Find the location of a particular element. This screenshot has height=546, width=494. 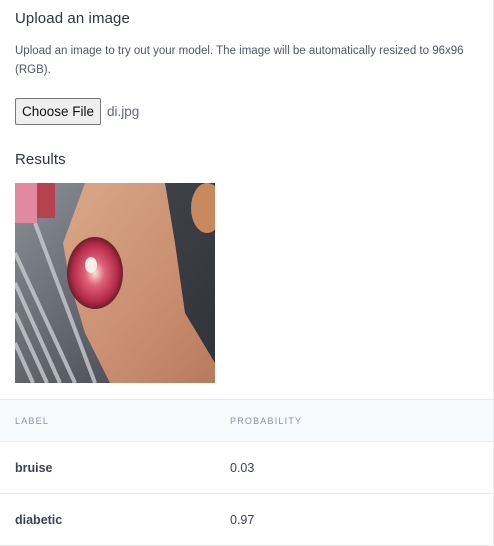

row-label: bruise is located at coordinates (107, 467).